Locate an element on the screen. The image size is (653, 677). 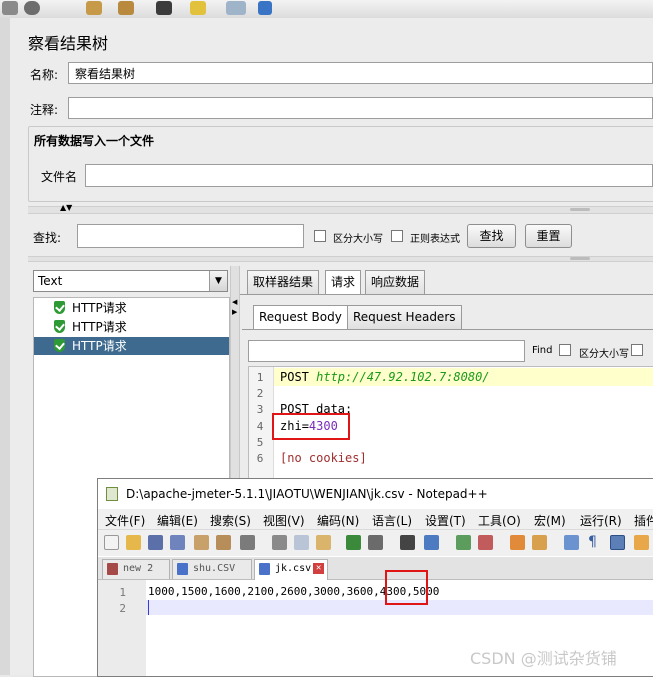
new-file-icon is located at coordinates (111, 542).